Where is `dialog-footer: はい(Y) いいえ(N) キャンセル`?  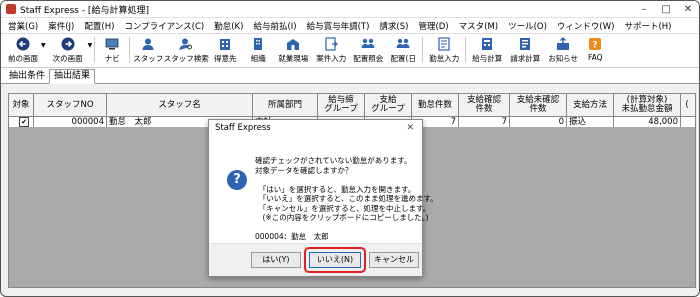 dialog-footer: はい(Y) いいえ(N) キャンセル is located at coordinates (315, 259).